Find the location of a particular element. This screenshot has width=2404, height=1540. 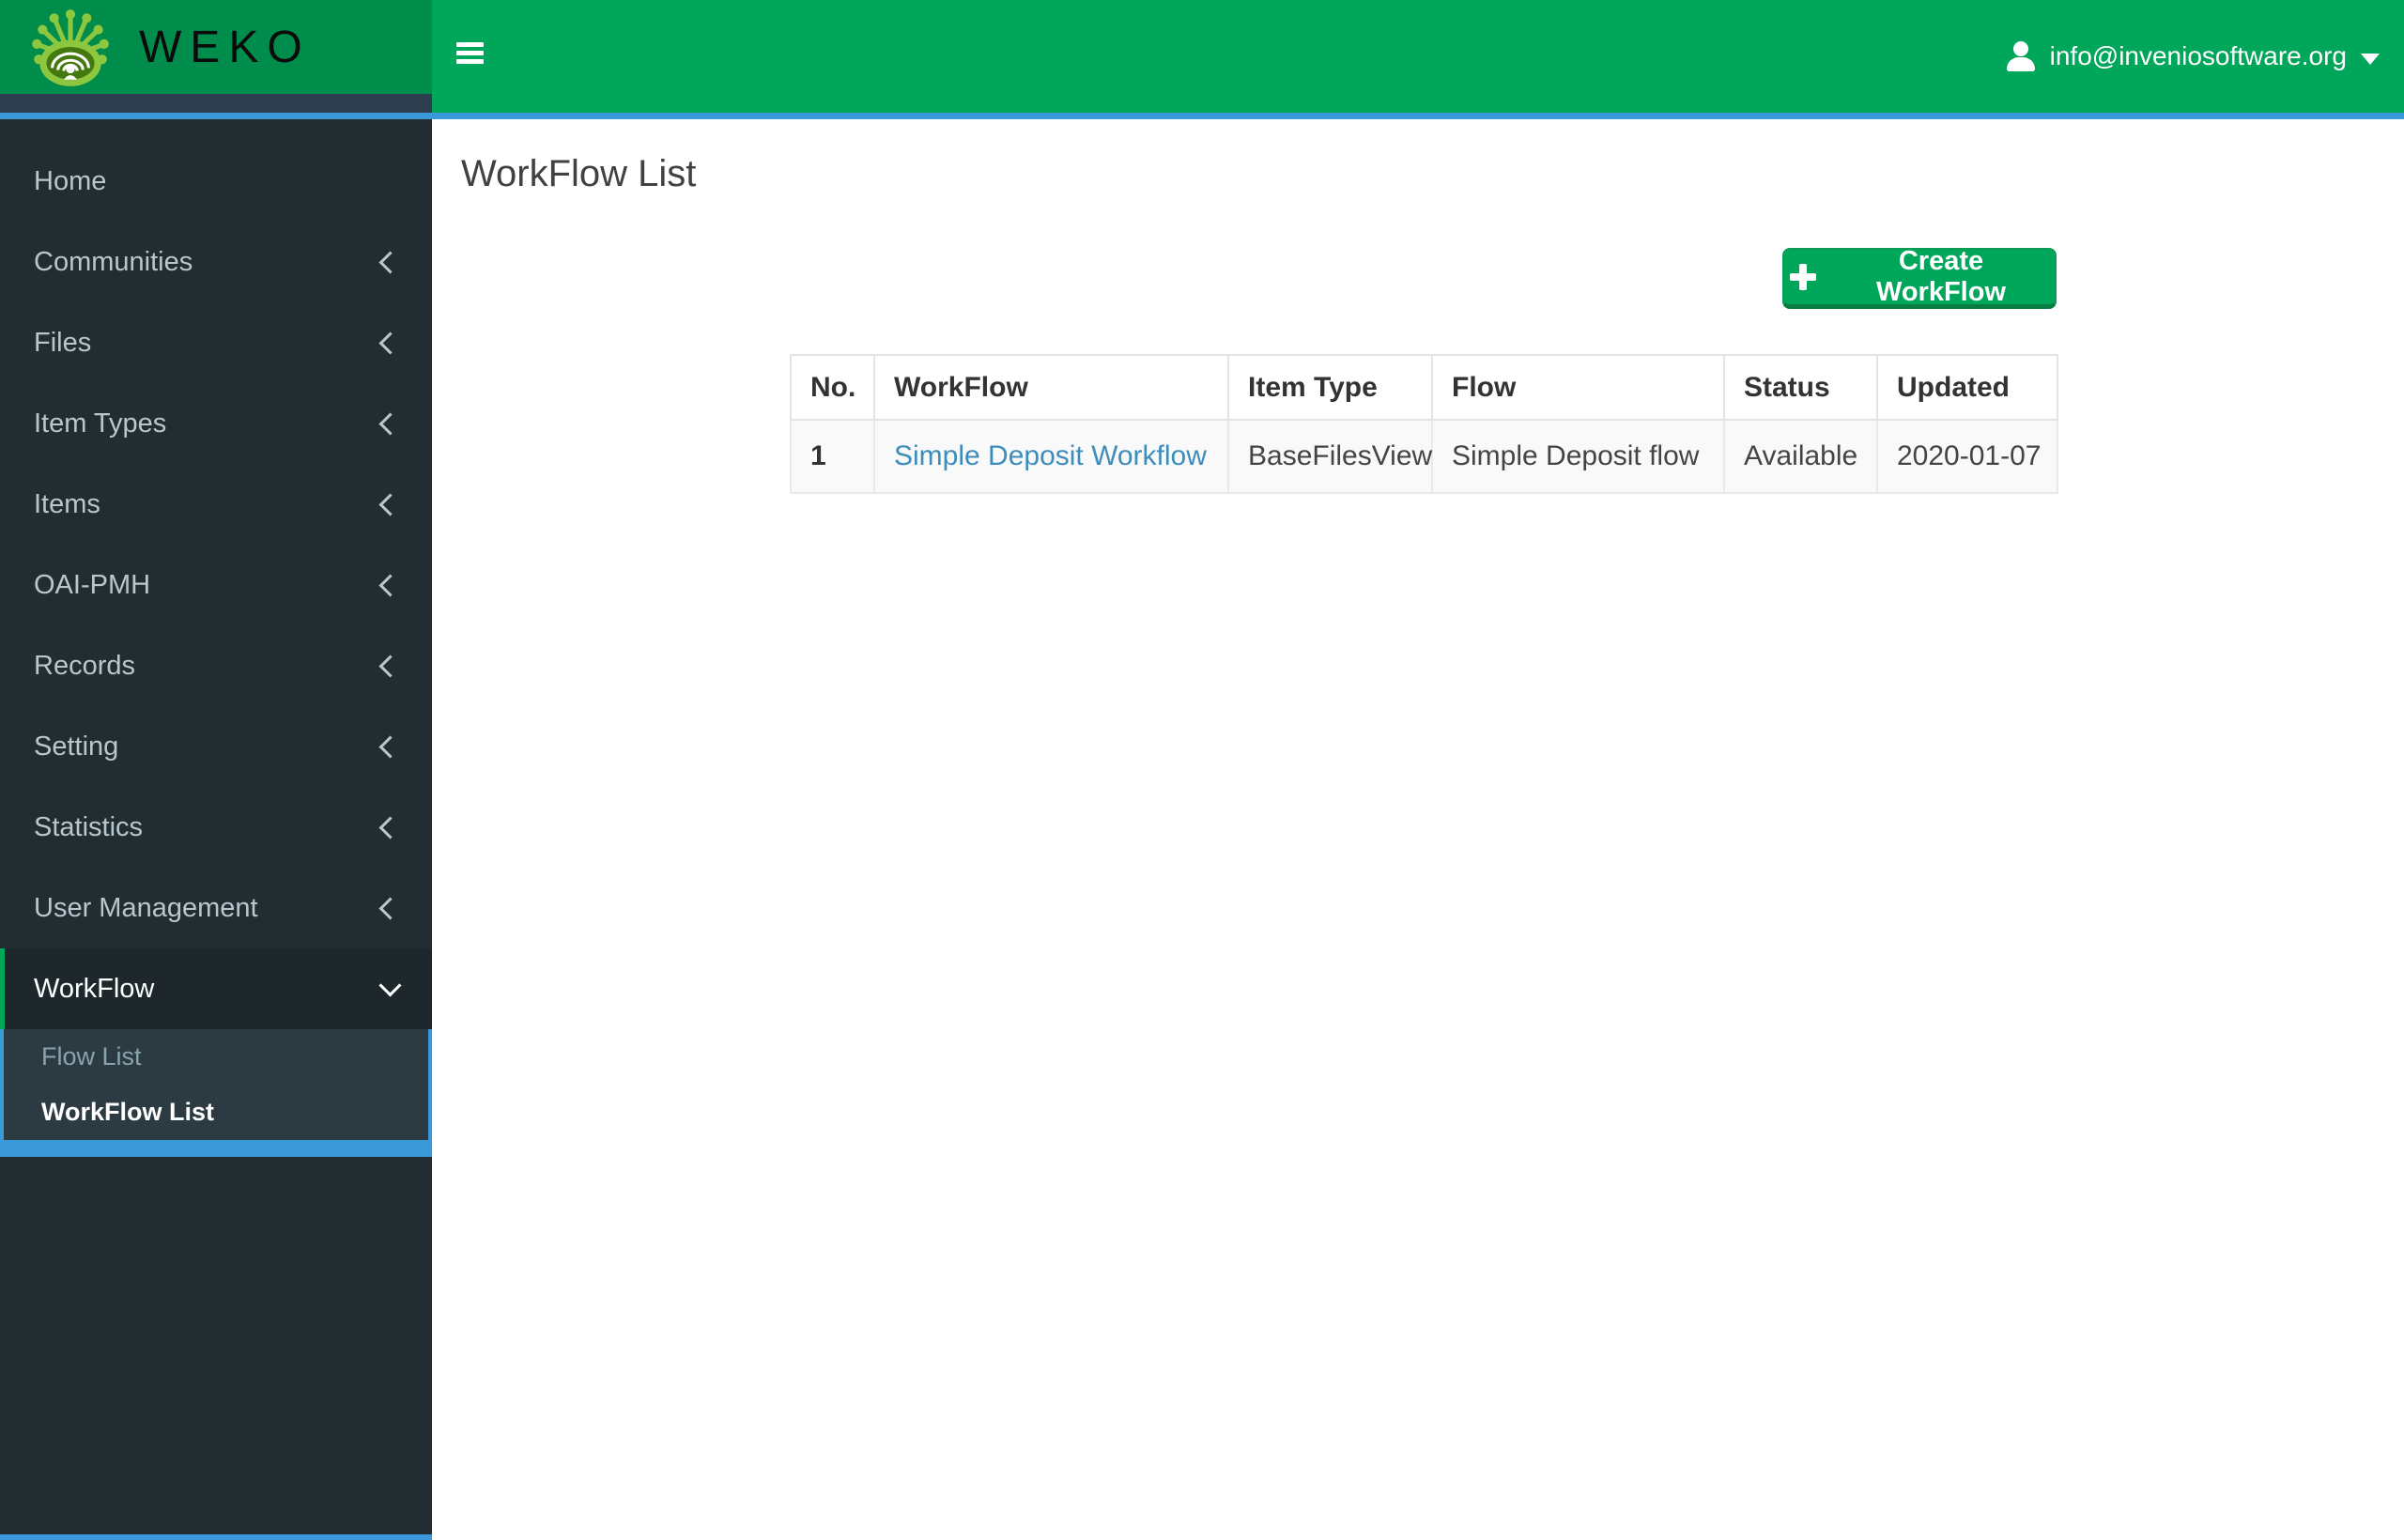

sidebar-item-workflow: WorkFlow is located at coordinates (216, 988).